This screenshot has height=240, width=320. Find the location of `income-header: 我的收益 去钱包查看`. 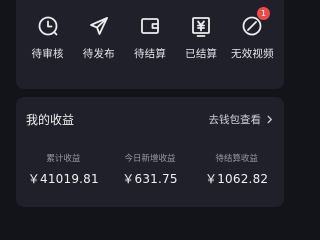

income-header: 我的收益 去钱包查看 is located at coordinates (150, 119).